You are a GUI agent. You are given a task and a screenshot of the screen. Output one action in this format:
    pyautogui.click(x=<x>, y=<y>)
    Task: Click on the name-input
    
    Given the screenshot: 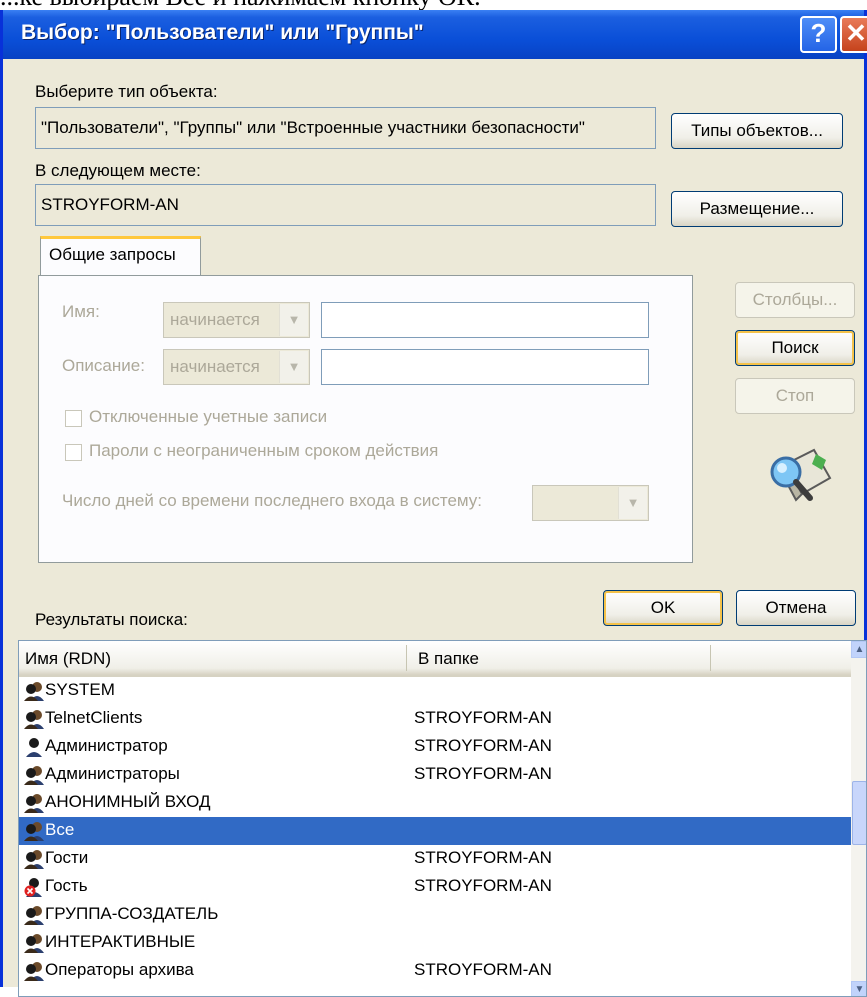 What is the action you would take?
    pyautogui.click(x=485, y=320)
    